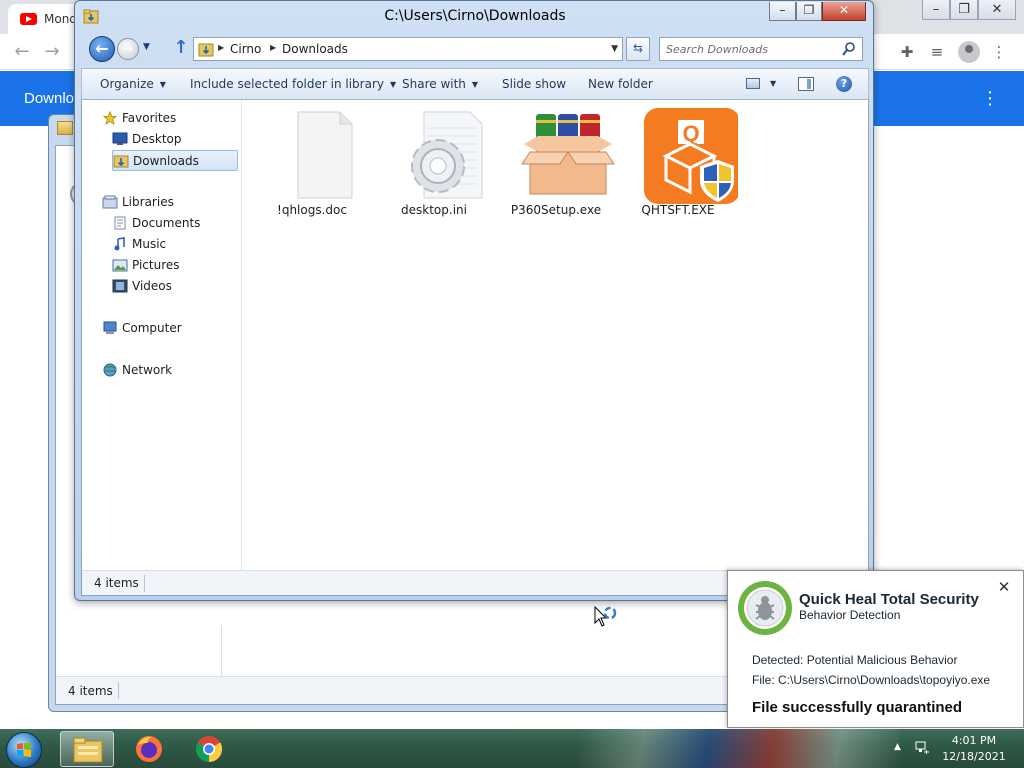 Image resolution: width=1024 pixels, height=768 pixels. What do you see at coordinates (110, 327) in the screenshot?
I see `computer-icon` at bounding box center [110, 327].